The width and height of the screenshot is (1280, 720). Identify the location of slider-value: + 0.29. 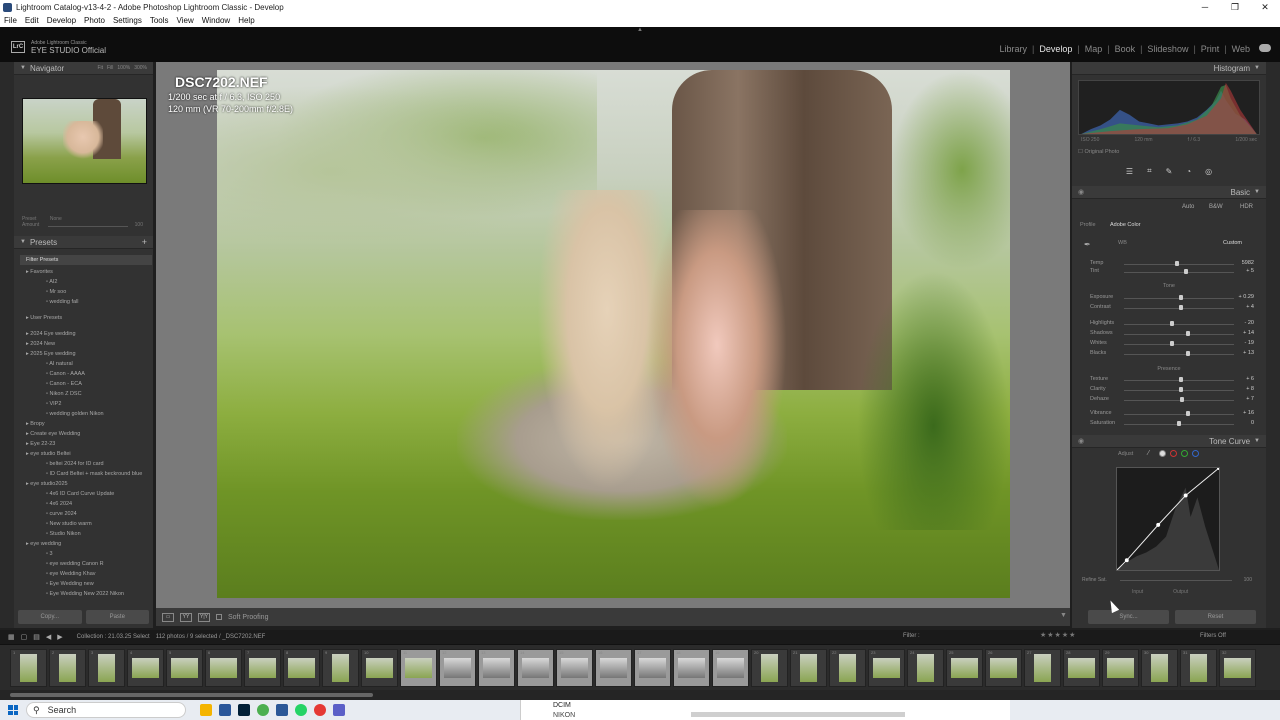
(1246, 297).